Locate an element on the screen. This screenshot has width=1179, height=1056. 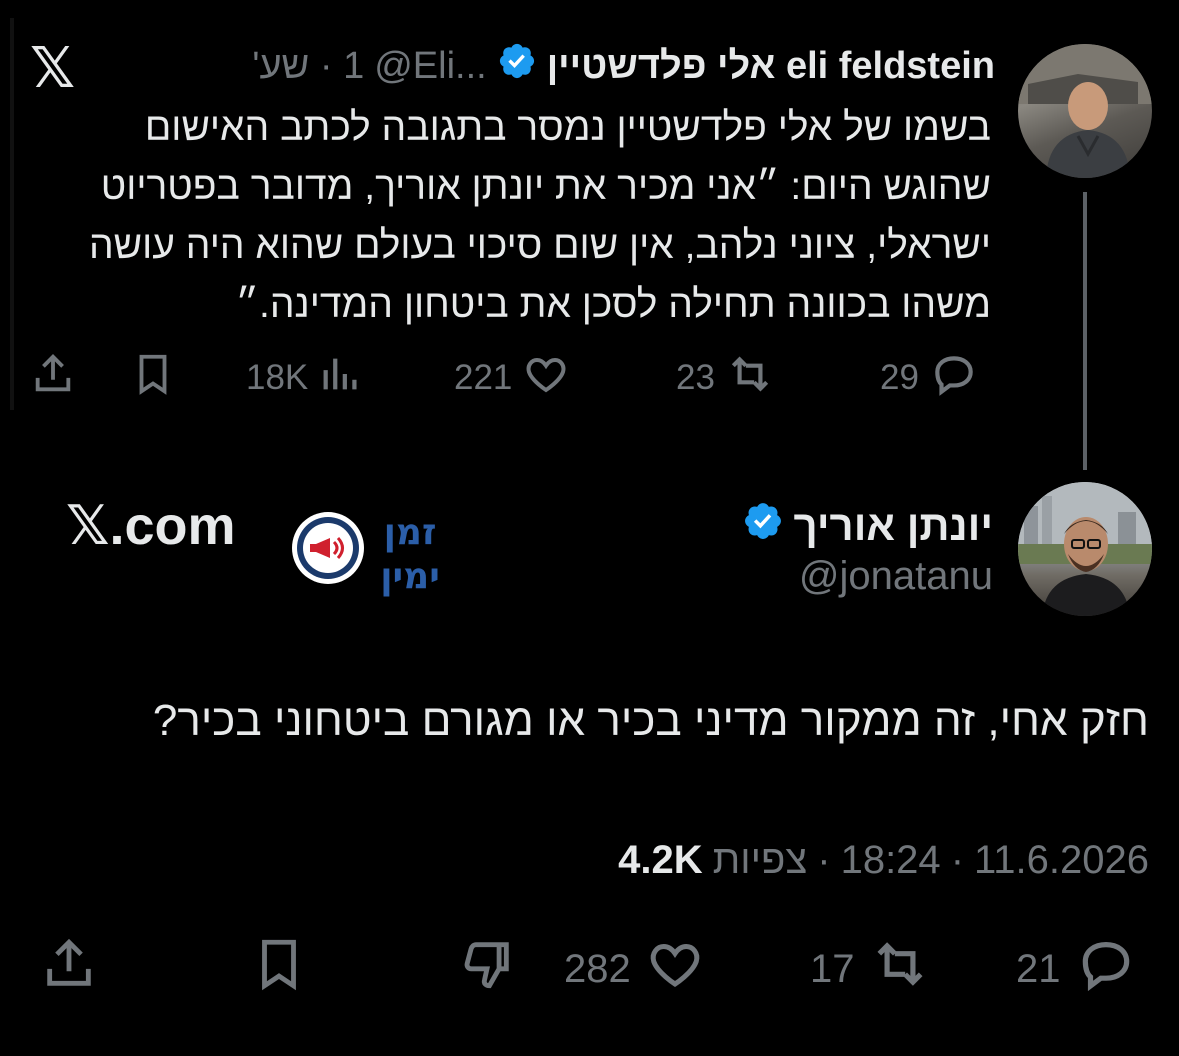
replies-count: 21 is located at coordinates (1038, 968).